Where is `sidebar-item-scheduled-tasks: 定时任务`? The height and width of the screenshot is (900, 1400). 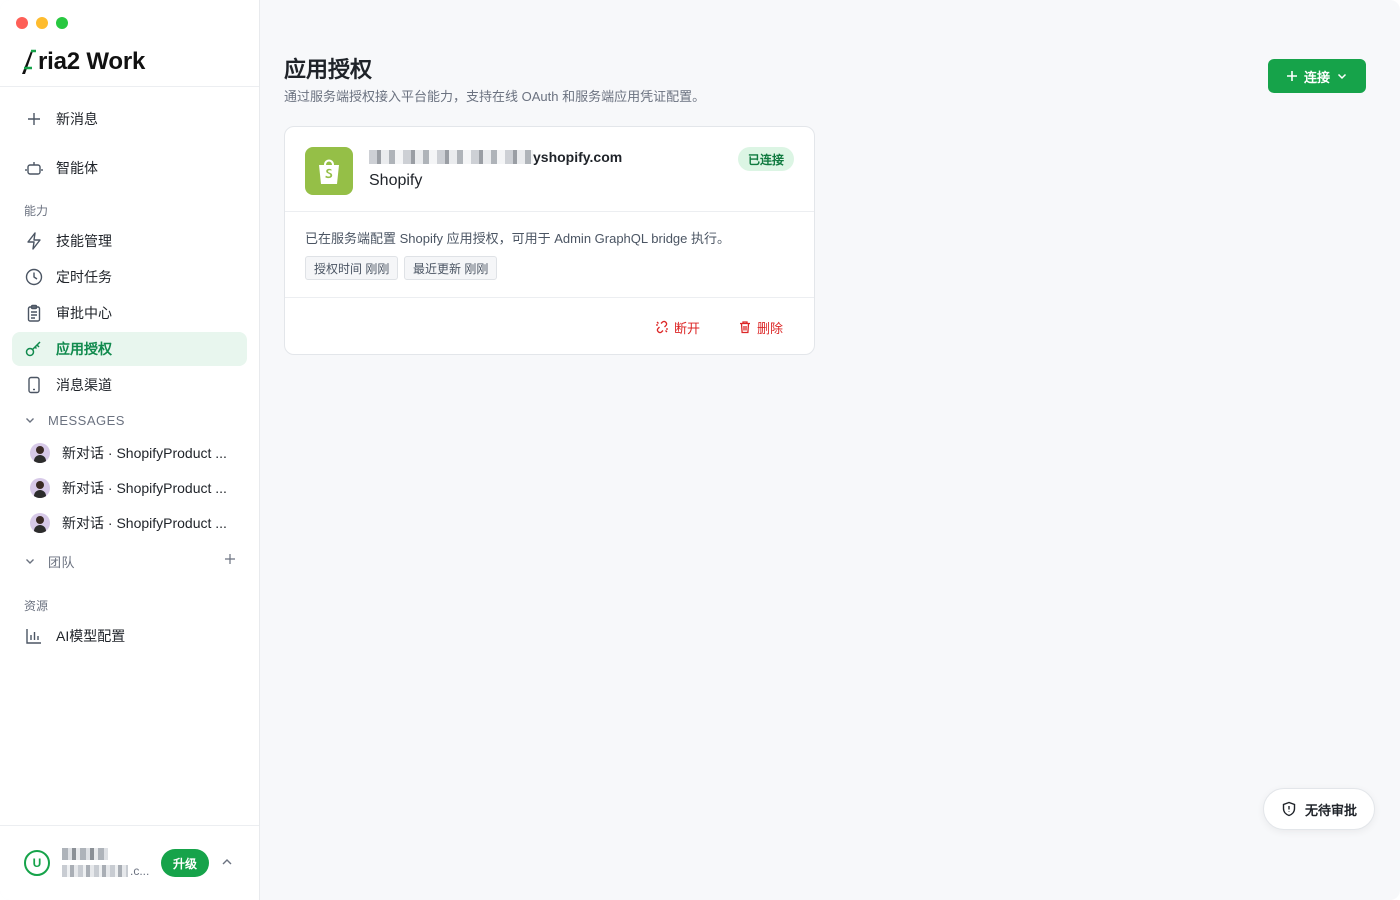
sidebar-item-scheduled-tasks: 定时任务 is located at coordinates (129, 277).